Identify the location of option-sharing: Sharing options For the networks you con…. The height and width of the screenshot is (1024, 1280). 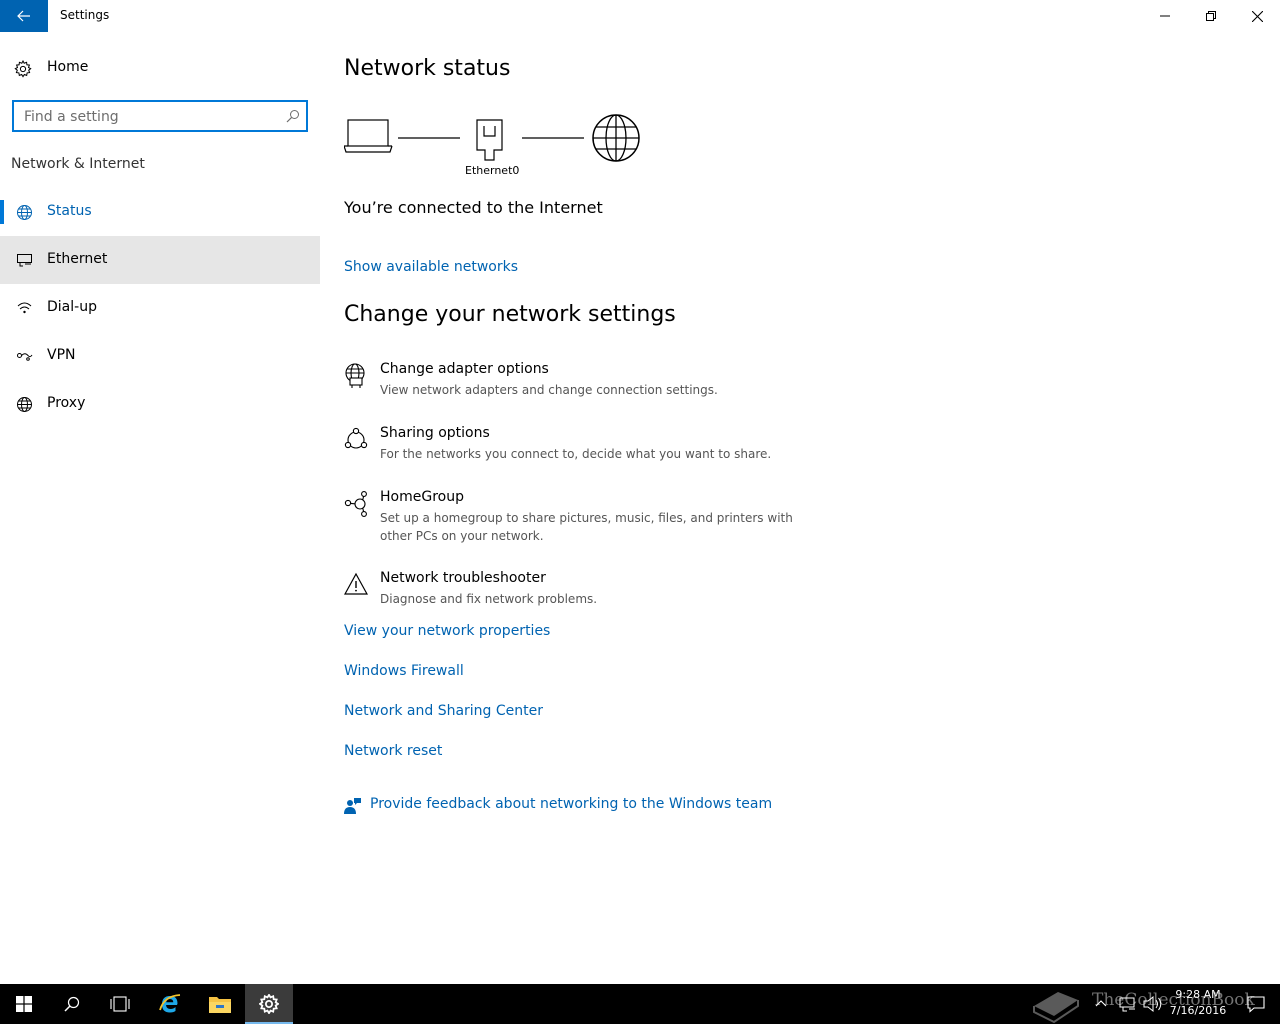
(574, 445).